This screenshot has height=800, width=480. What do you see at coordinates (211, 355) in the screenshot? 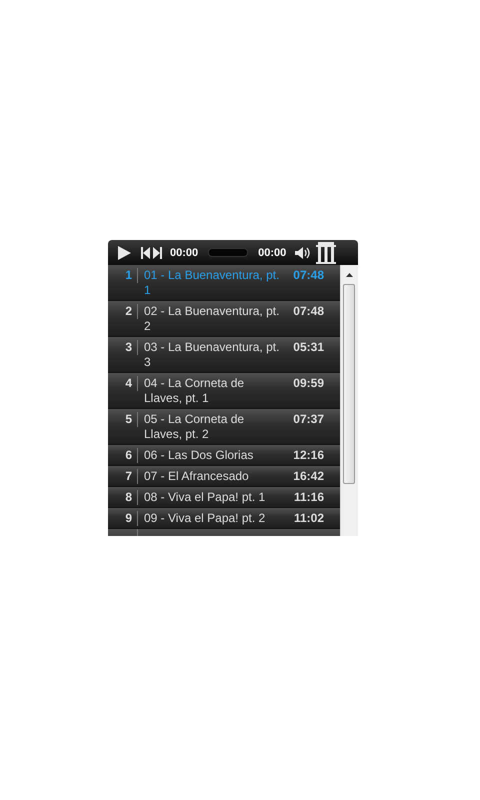
I see `track-title: 03 - La Buenaventura, pt. 3` at bounding box center [211, 355].